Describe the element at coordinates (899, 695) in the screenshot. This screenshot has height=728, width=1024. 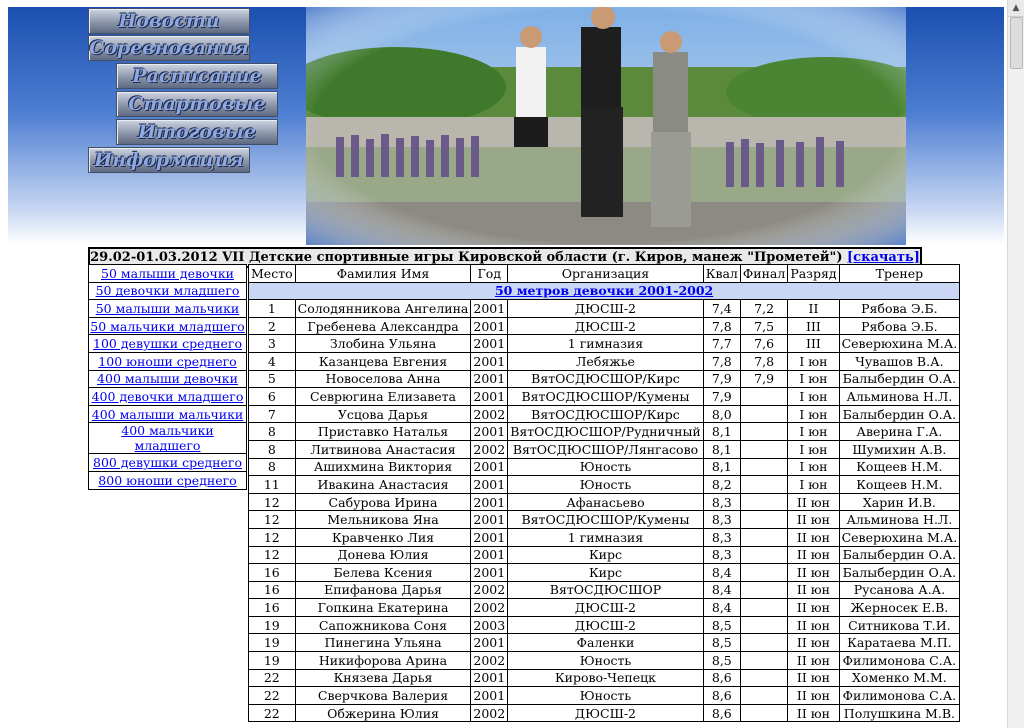
I see `coach-cell: Филимонова С.А.` at that location.